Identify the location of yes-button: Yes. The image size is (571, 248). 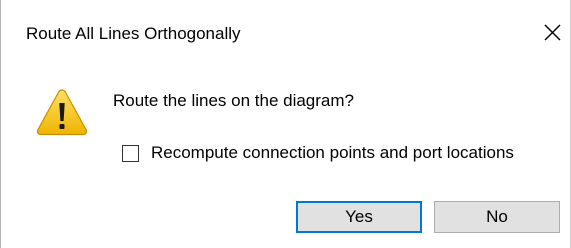
(359, 217).